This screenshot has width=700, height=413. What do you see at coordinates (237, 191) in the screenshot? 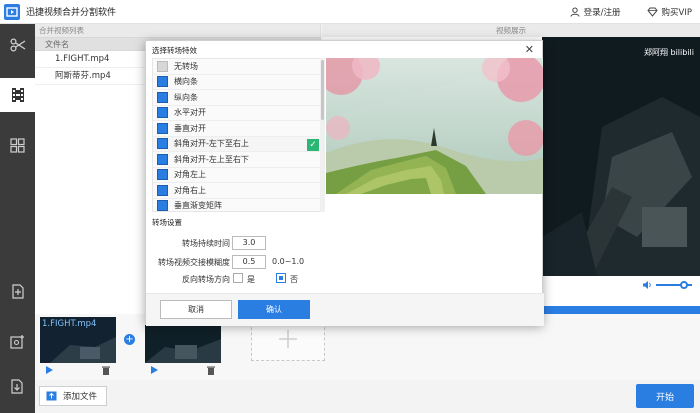
I see `effect-item: 对角右上` at bounding box center [237, 191].